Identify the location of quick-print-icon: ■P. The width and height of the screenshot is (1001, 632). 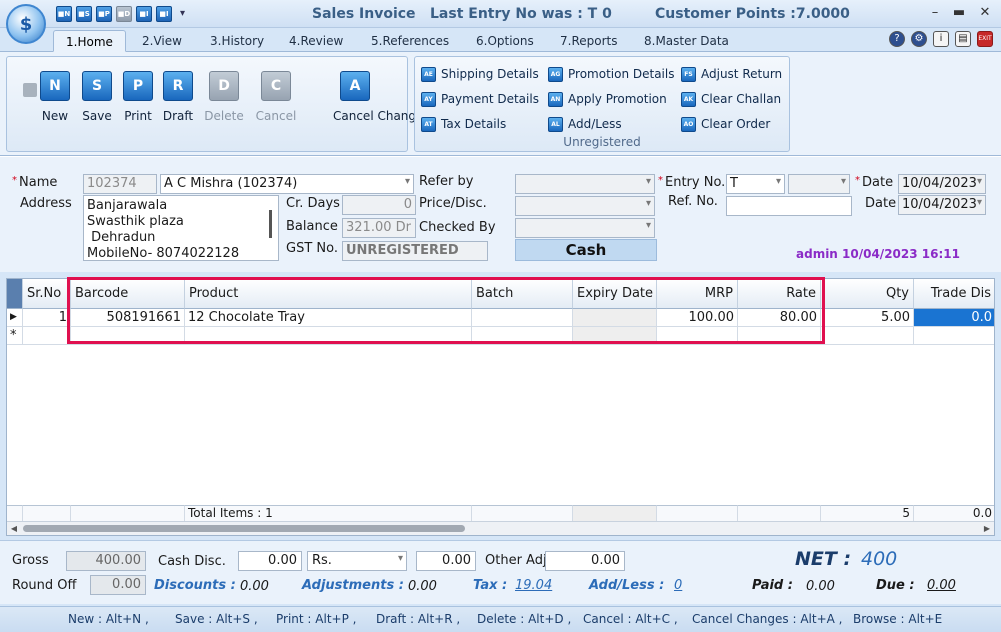
(104, 14).